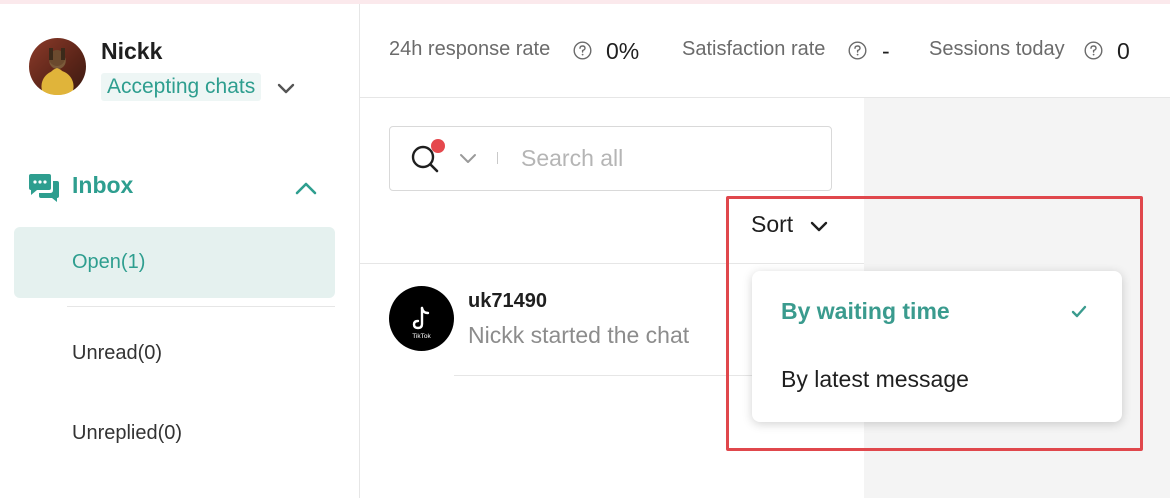  What do you see at coordinates (109, 262) in the screenshot?
I see `sidebar-item-label: Open(1)` at bounding box center [109, 262].